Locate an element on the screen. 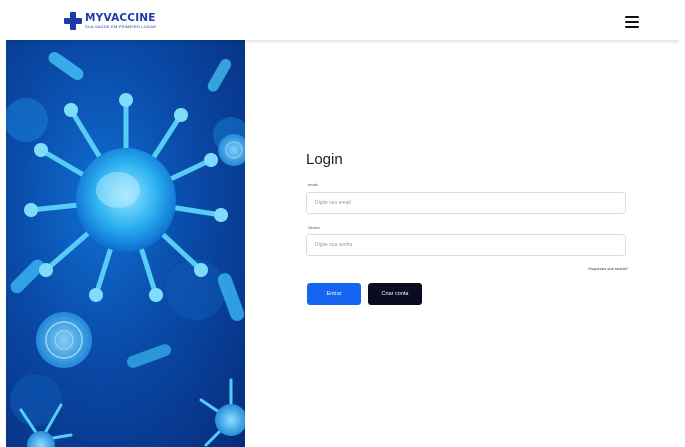  hamburger-menu-icon is located at coordinates (632, 22).